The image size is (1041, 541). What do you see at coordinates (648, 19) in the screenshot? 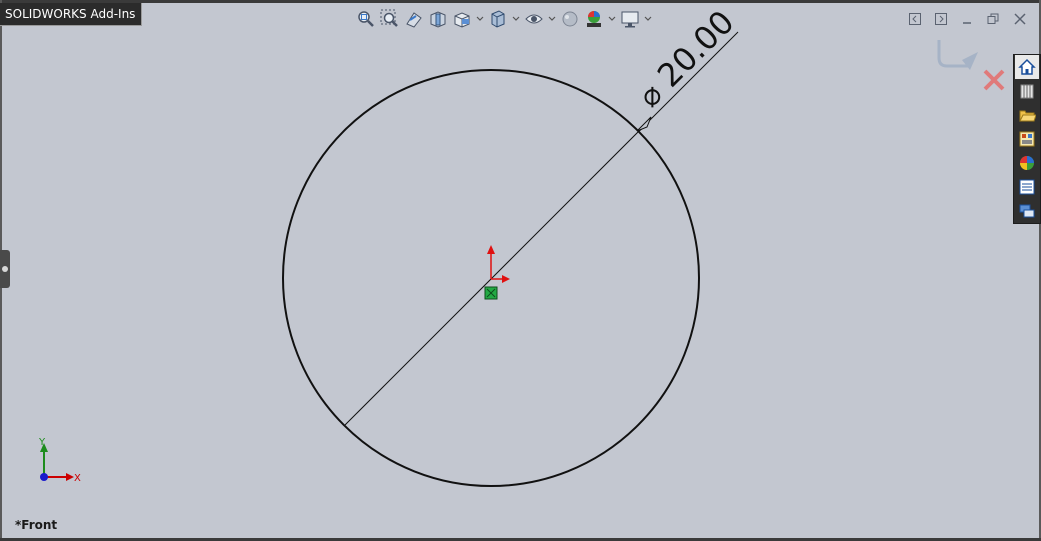
I see `view-settings-dropdown-icon` at bounding box center [648, 19].